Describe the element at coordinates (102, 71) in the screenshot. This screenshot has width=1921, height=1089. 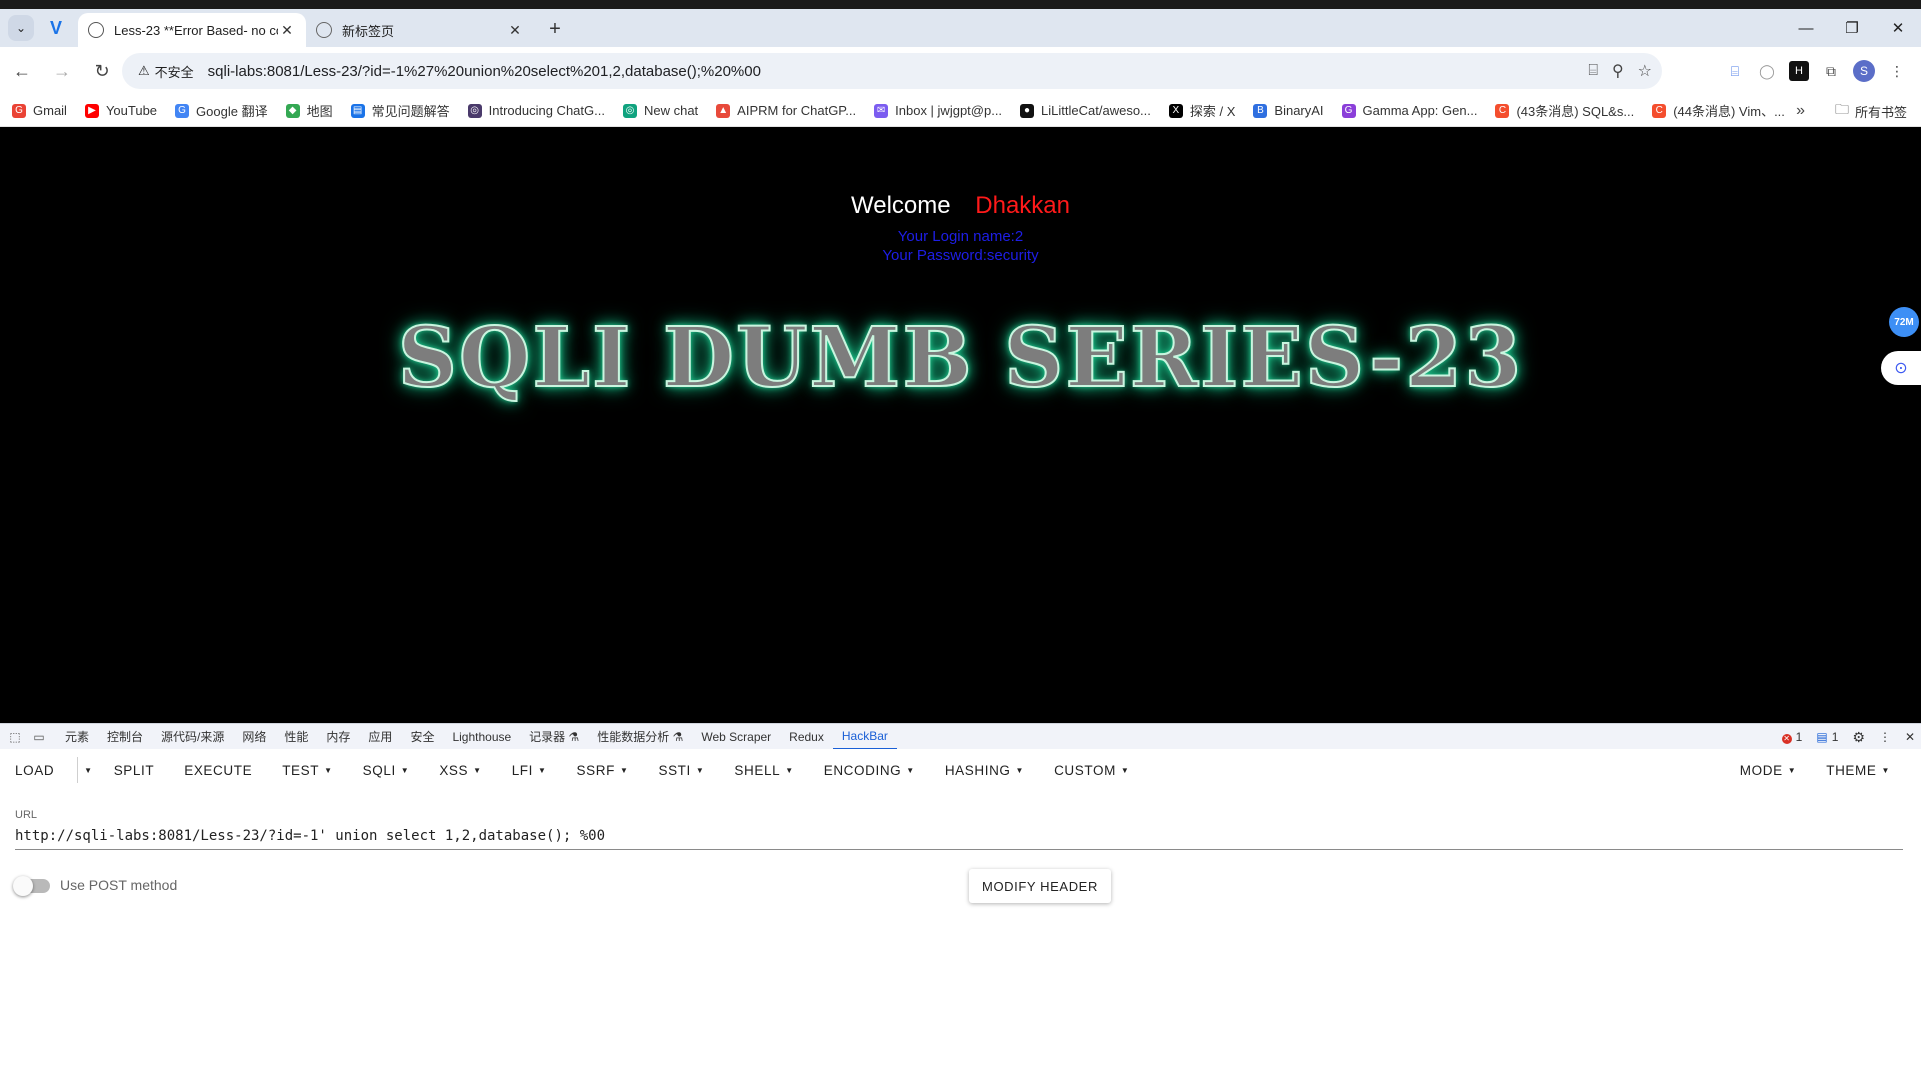
I see `reload-icon: ↻` at that location.